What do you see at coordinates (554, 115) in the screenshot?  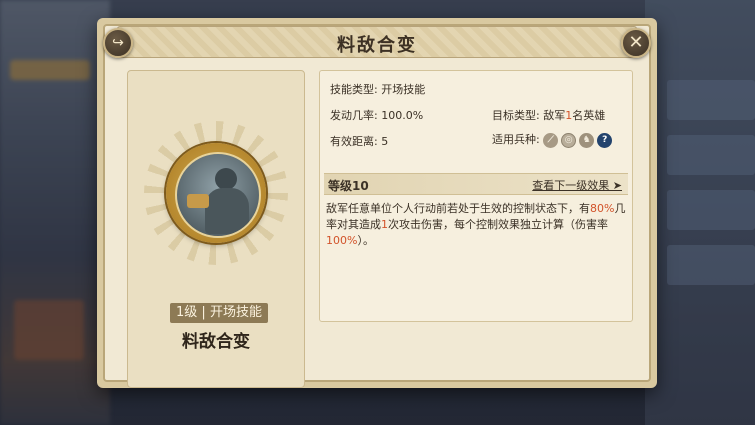 I see `target-prefix: 敌军` at bounding box center [554, 115].